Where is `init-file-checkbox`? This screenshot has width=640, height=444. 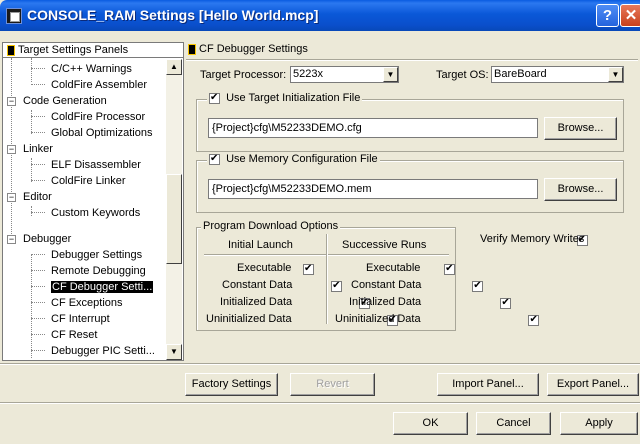
init-file-checkbox is located at coordinates (214, 98).